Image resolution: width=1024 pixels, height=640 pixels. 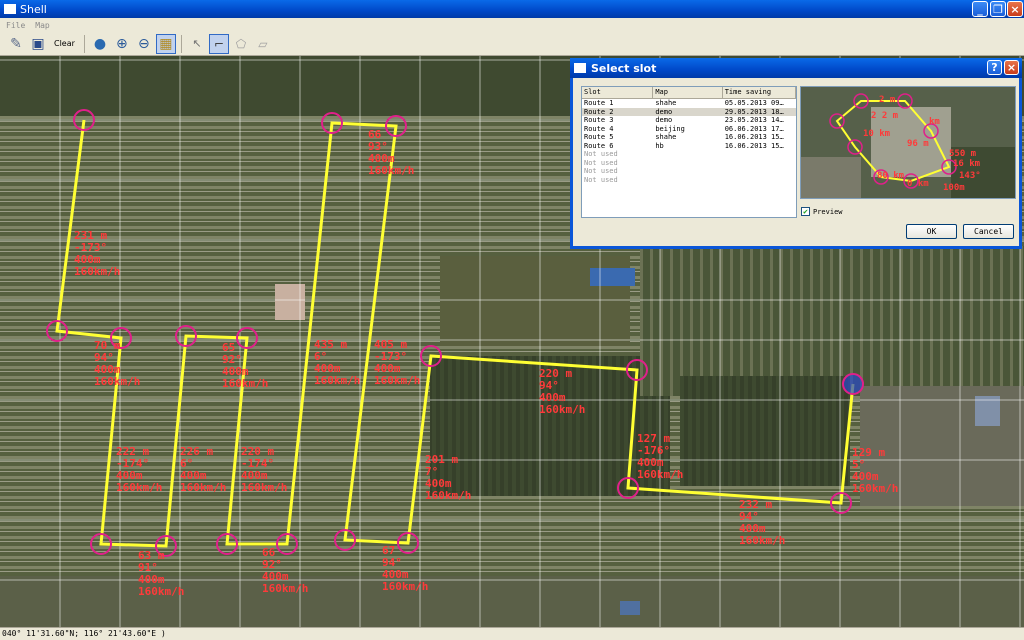 What do you see at coordinates (934, 122) in the screenshot?
I see `preview-route-label: km` at bounding box center [934, 122].